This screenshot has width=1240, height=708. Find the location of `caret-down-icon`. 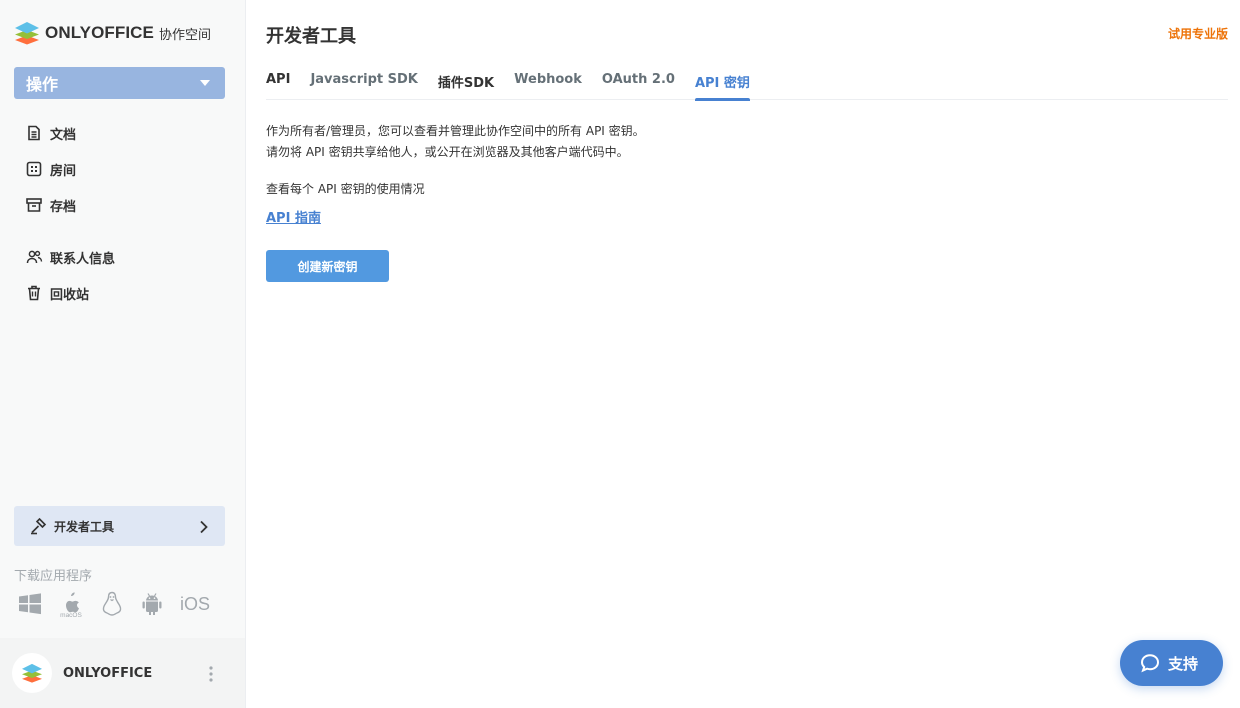

caret-down-icon is located at coordinates (205, 83).